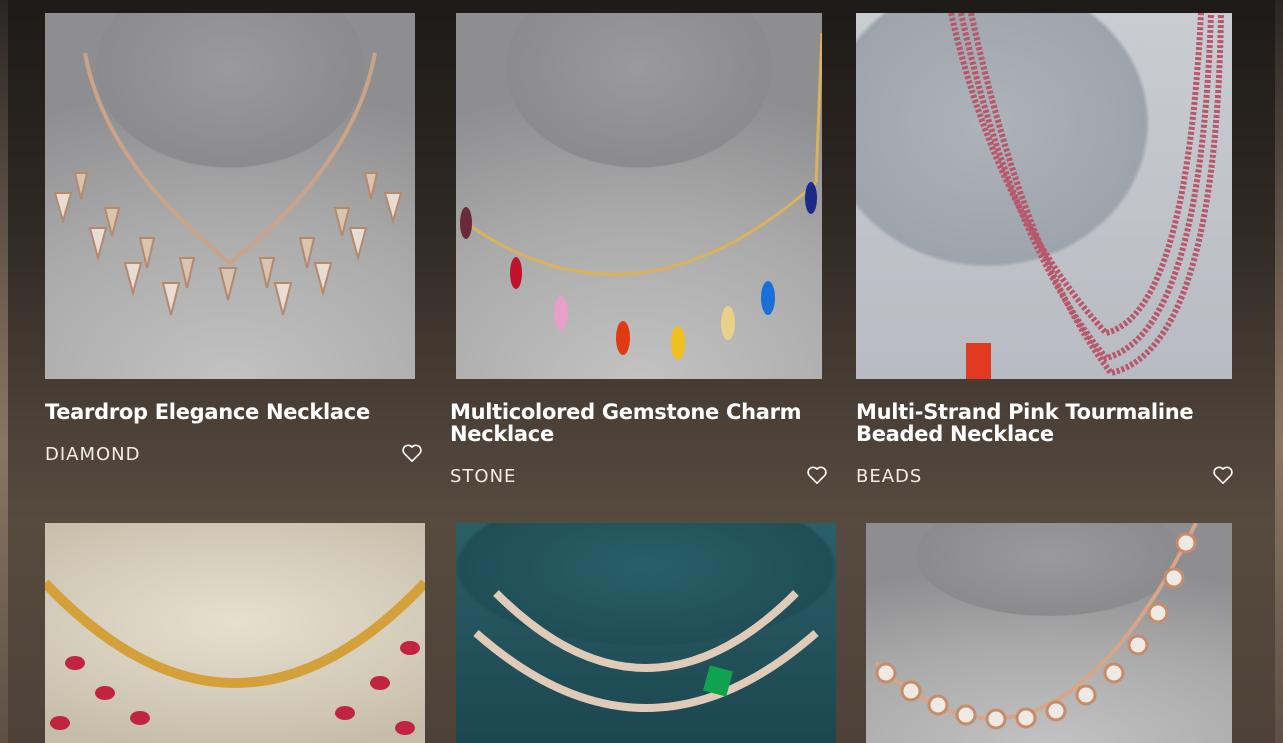 The image size is (1283, 743). Describe the element at coordinates (1279, 371) in the screenshot. I see `page-edge-right` at that location.